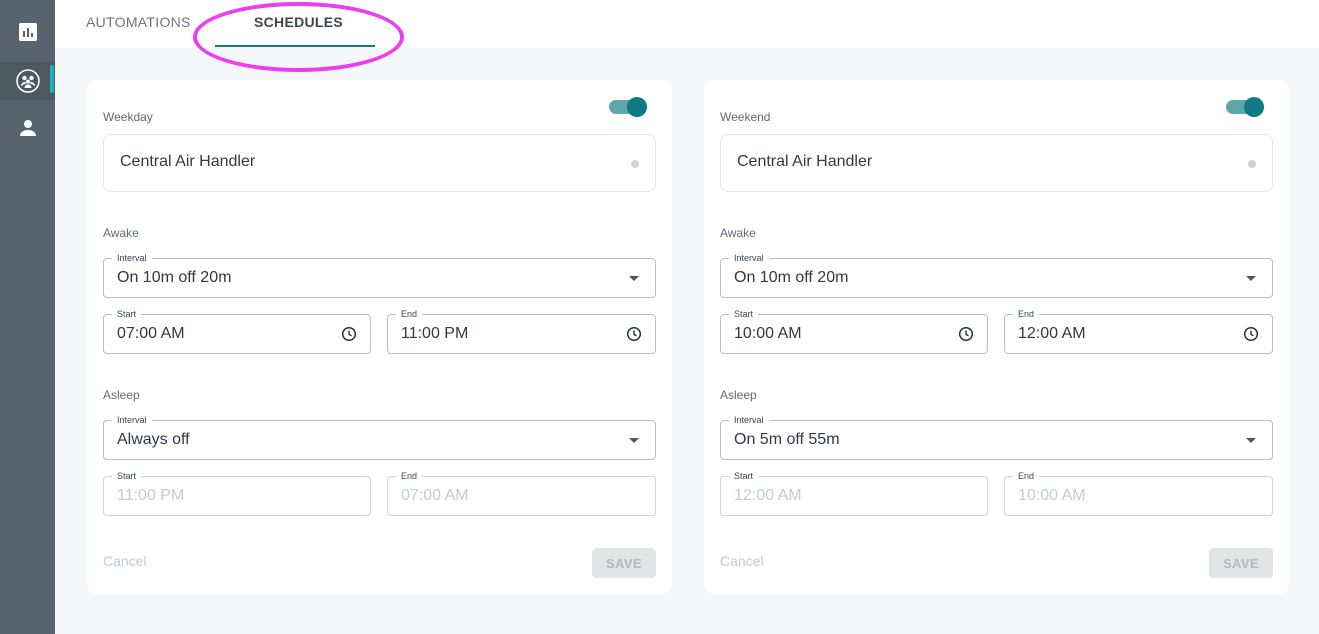 The width and height of the screenshot is (1319, 634). What do you see at coordinates (138, 22) in the screenshot?
I see `tab-automations: AUTOMATIONS` at bounding box center [138, 22].